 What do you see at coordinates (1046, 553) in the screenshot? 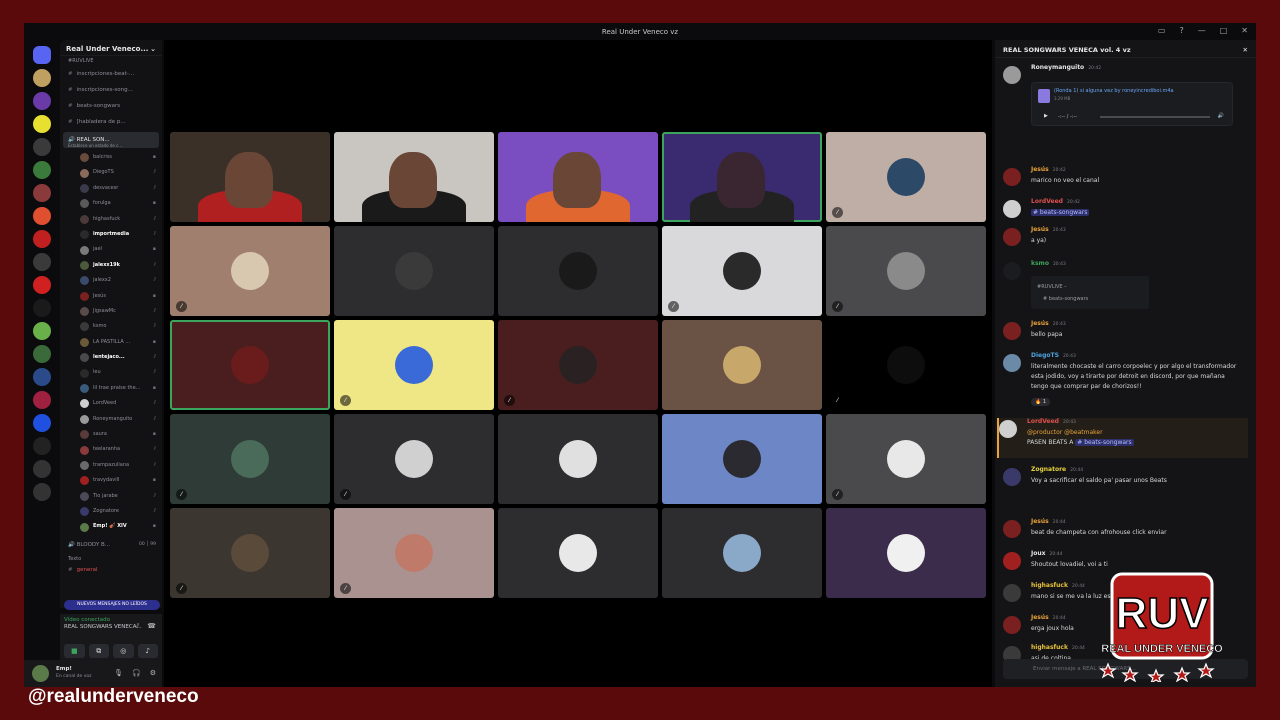
I see `message-author: Joux 20:44` at bounding box center [1046, 553].